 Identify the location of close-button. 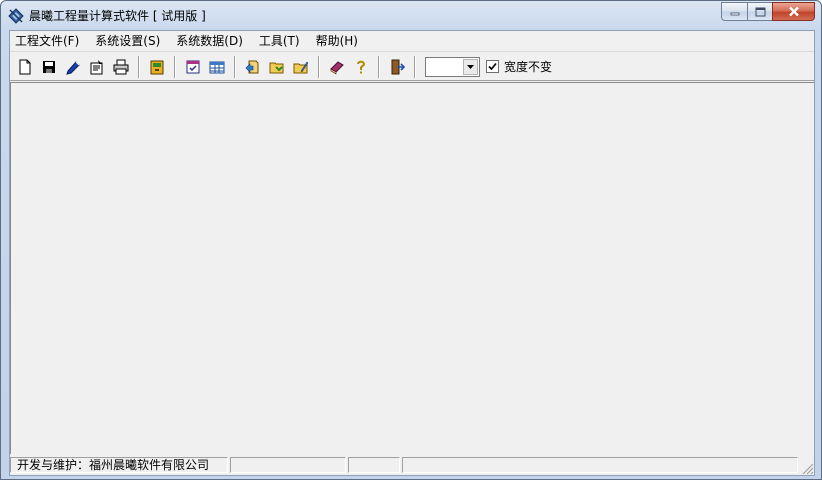
(793, 11).